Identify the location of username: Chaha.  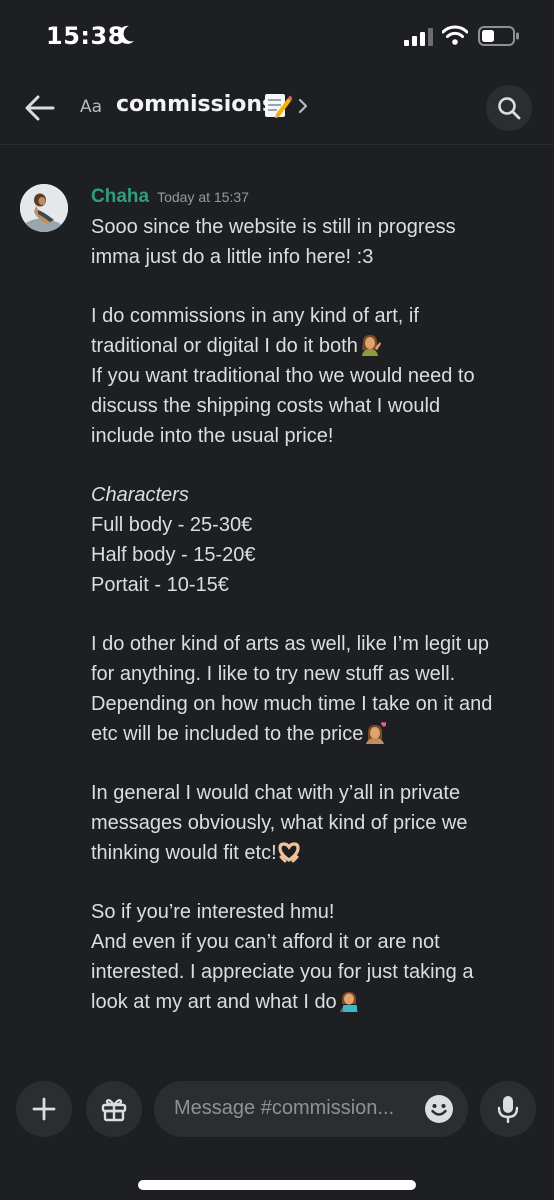
(120, 196).